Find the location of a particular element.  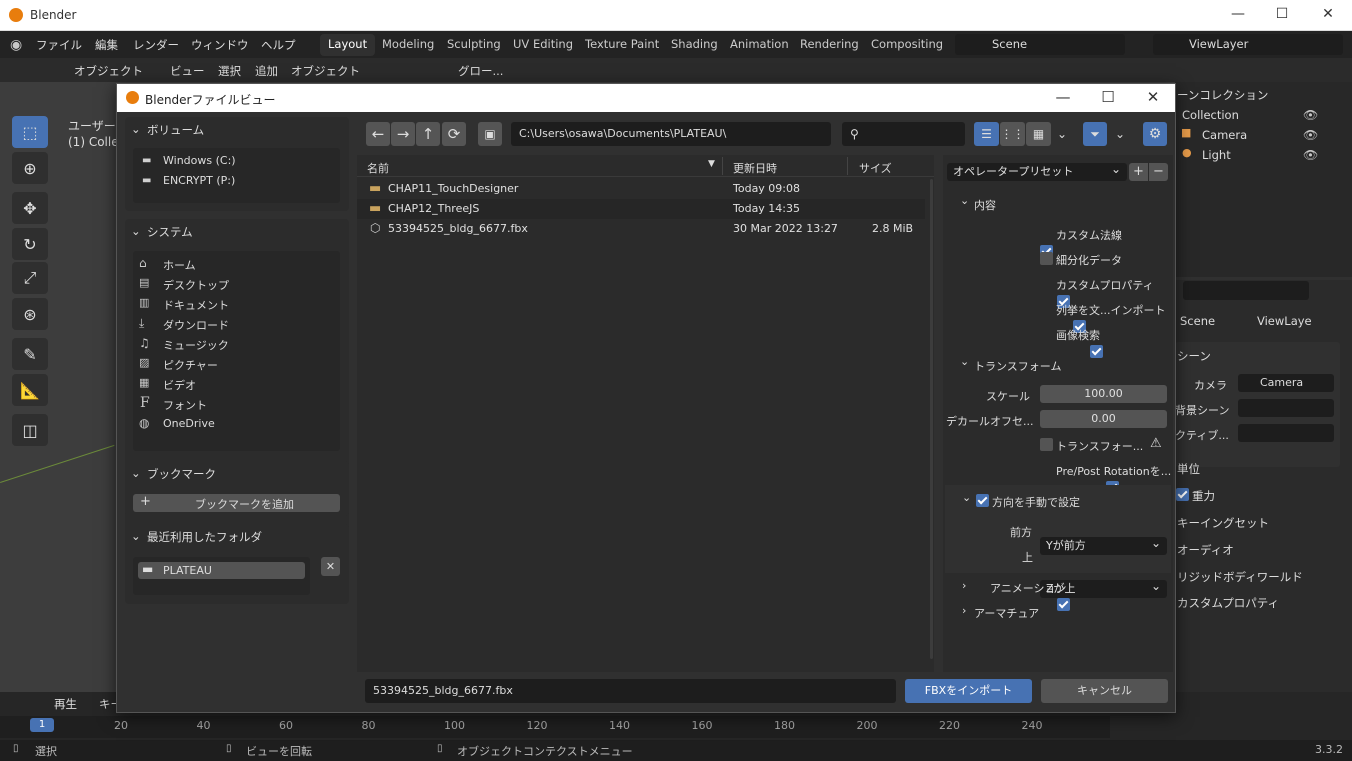

tab-shading: Shading is located at coordinates (694, 45).